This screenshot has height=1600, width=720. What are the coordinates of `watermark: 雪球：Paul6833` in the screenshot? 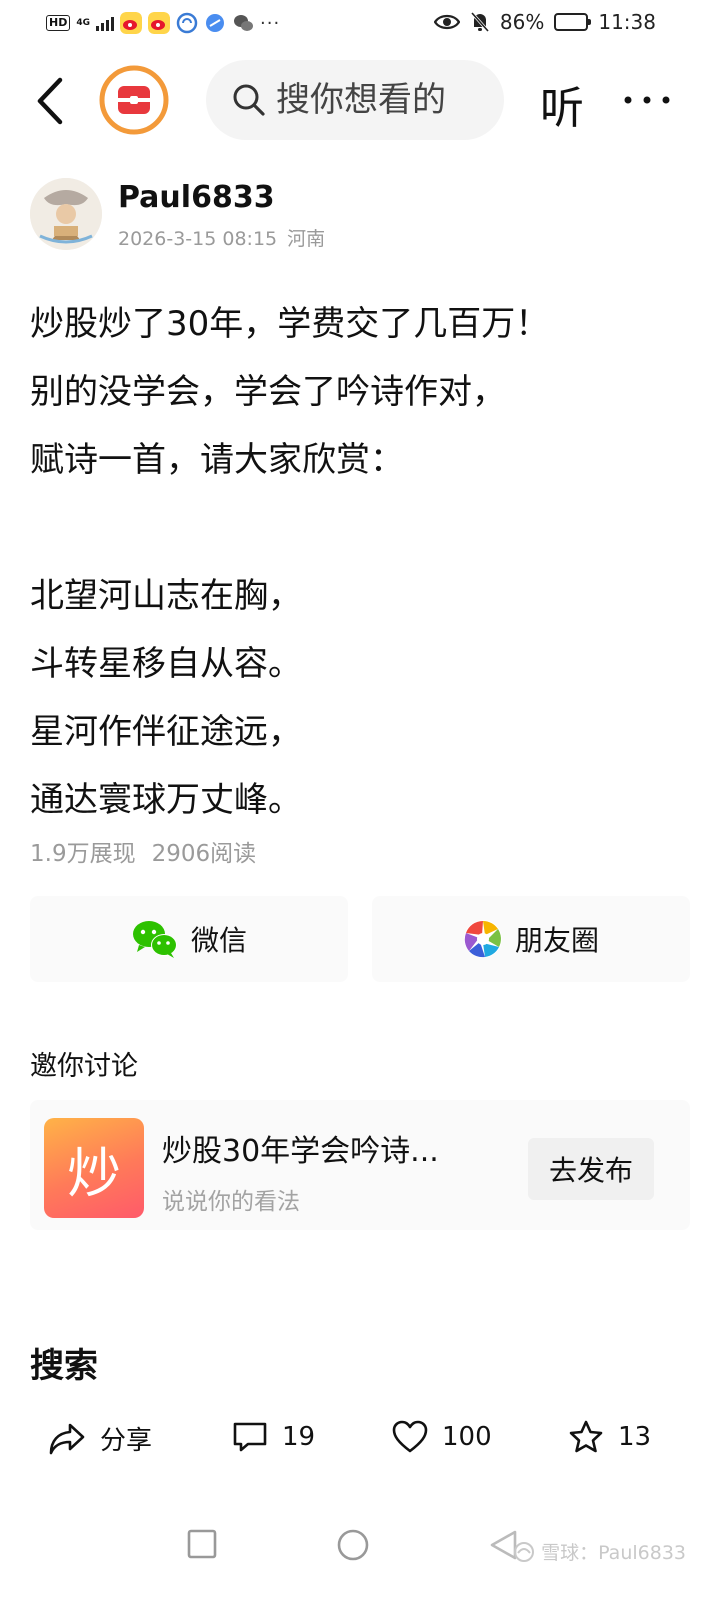 It's located at (599, 1551).